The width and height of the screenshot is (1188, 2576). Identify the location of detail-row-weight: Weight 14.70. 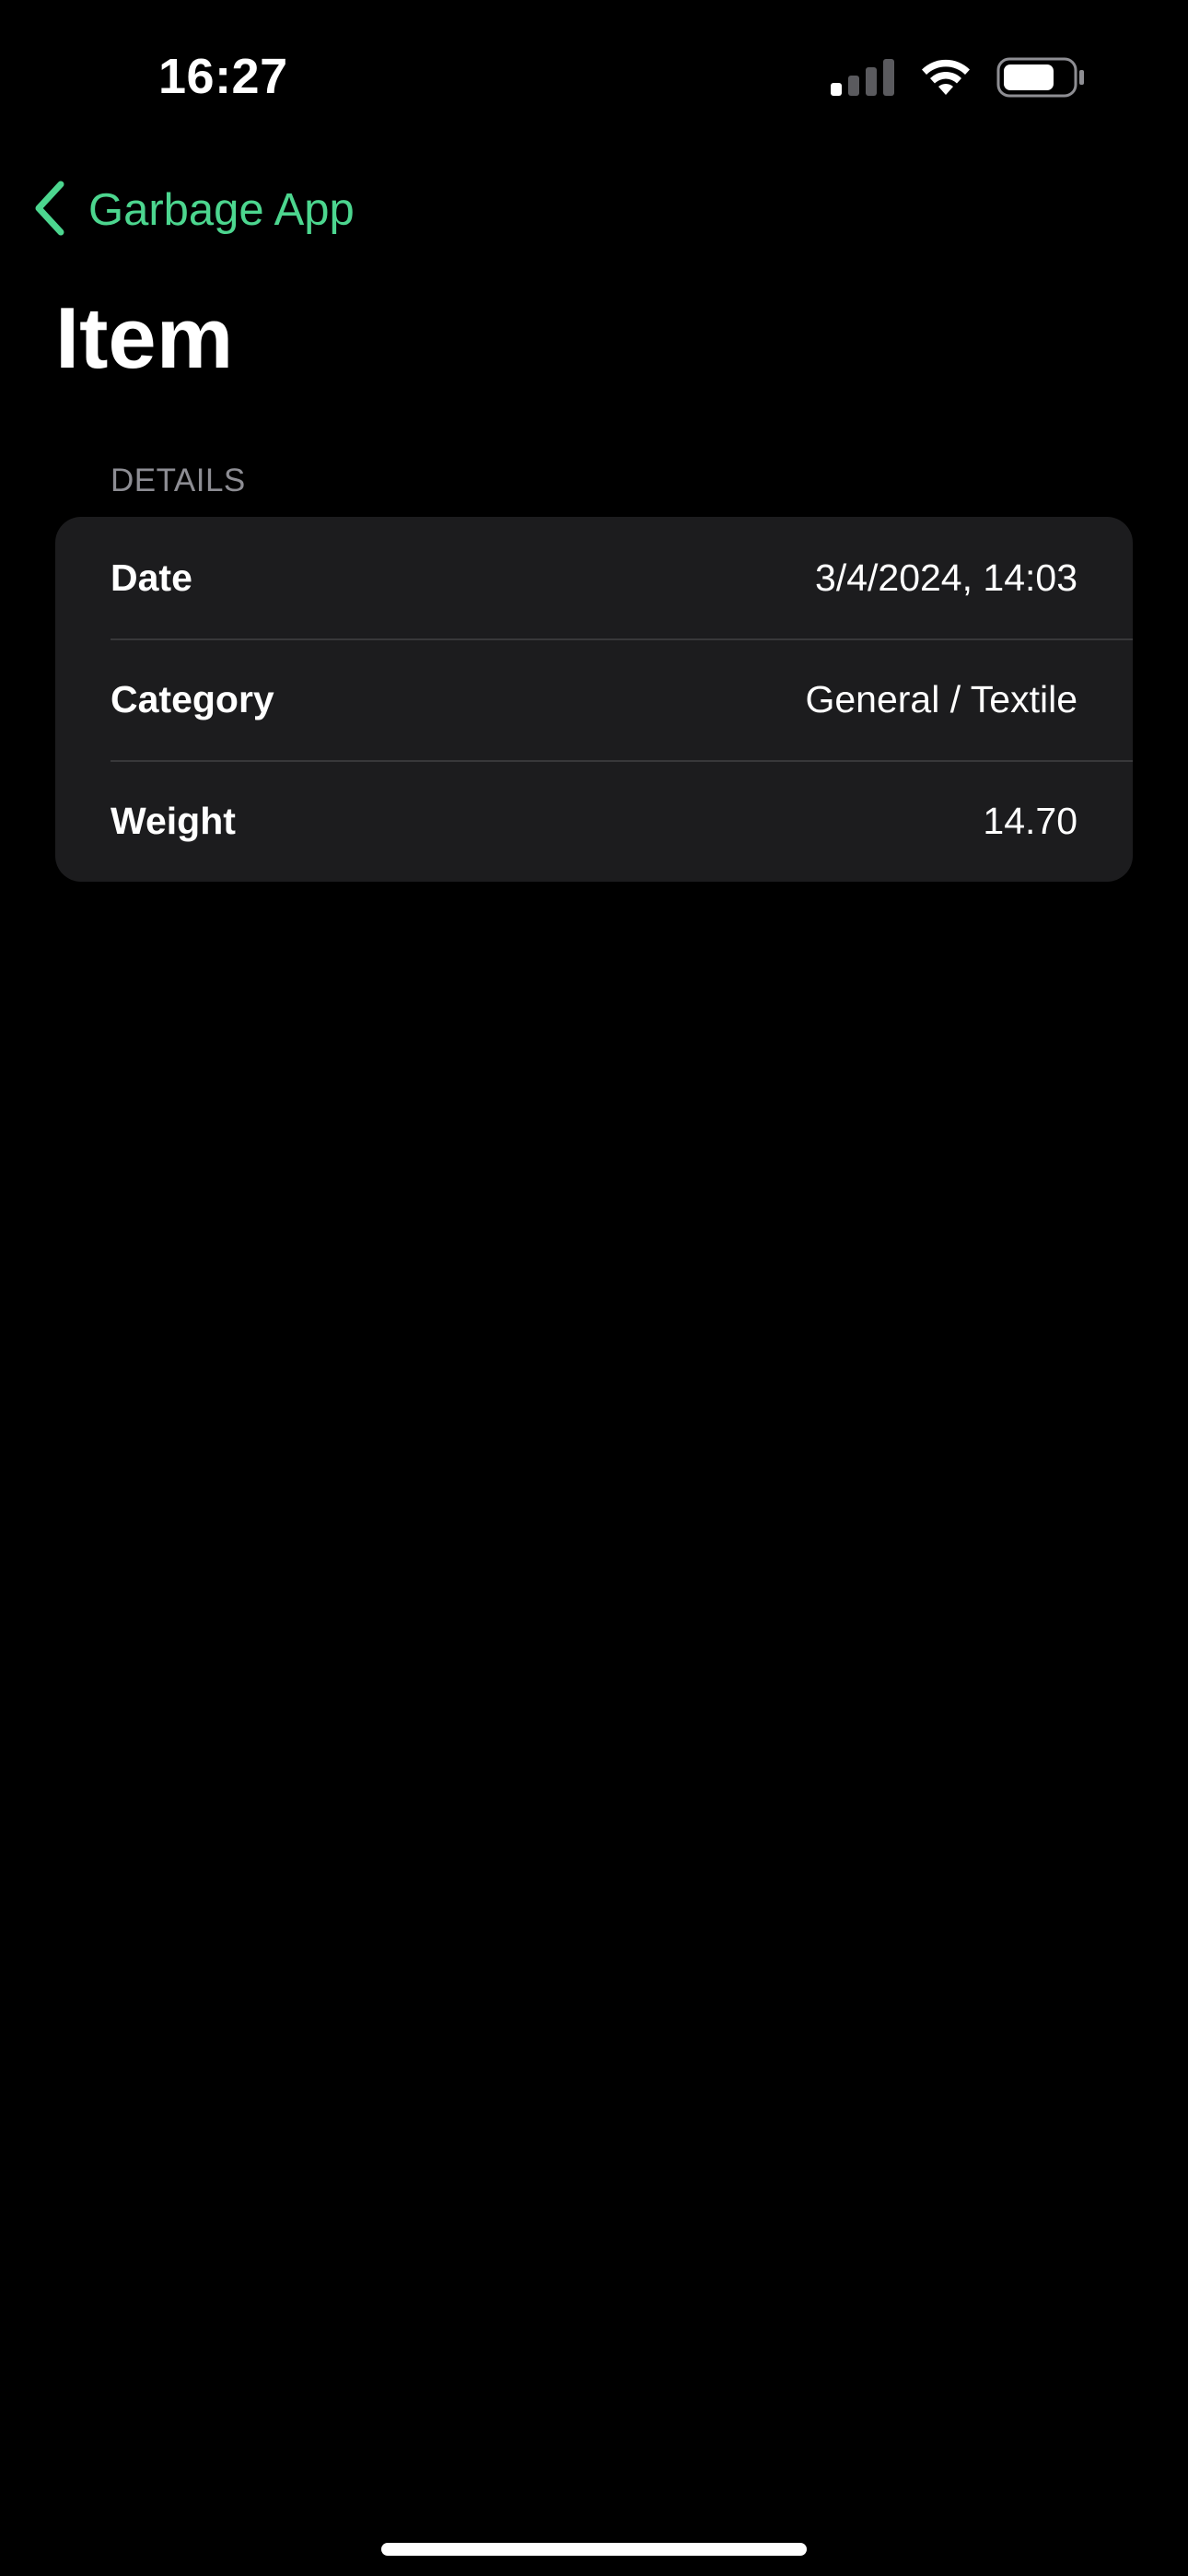
(594, 821).